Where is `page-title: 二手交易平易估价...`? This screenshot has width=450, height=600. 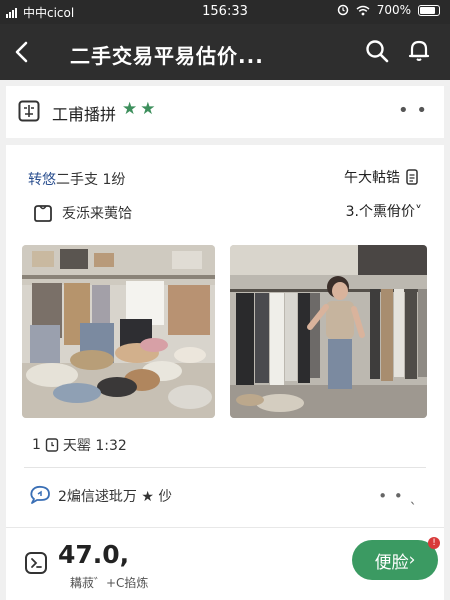
page-title: 二手交易平易估价... is located at coordinates (167, 56).